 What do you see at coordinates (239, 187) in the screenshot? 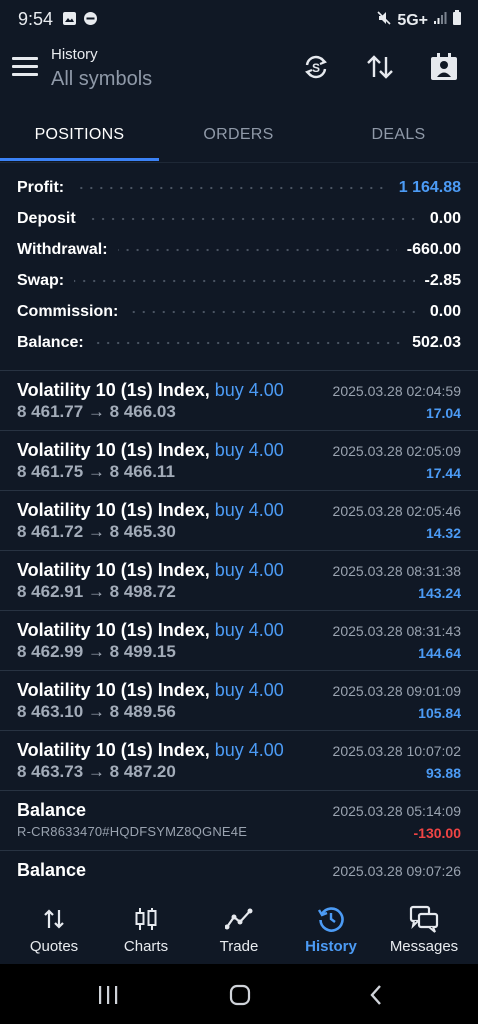
I see `summary-row-profit: Profit: 1 164.88` at bounding box center [239, 187].